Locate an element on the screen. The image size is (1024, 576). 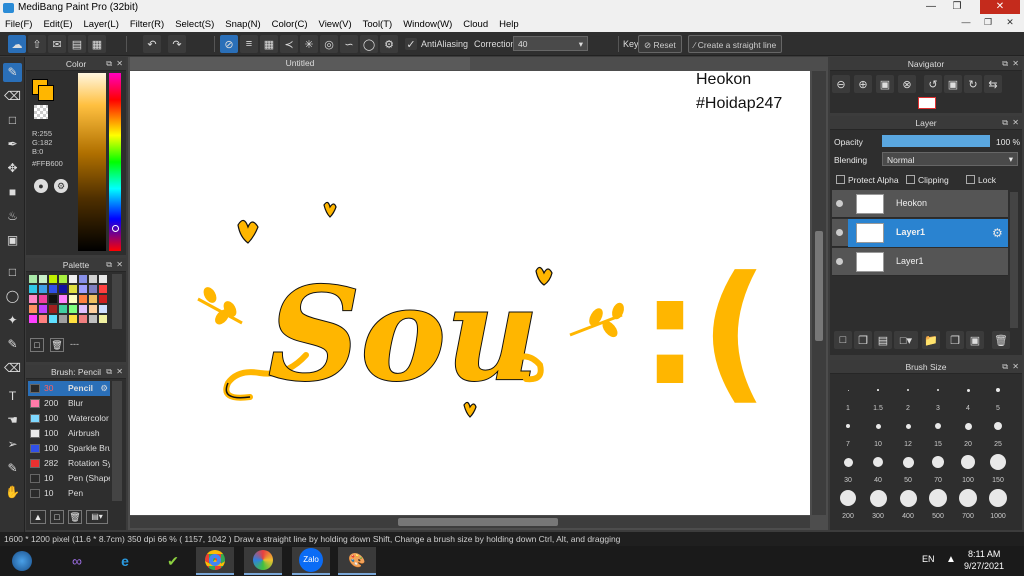
brush-size-option: 20 is located at coordinates (968, 431).